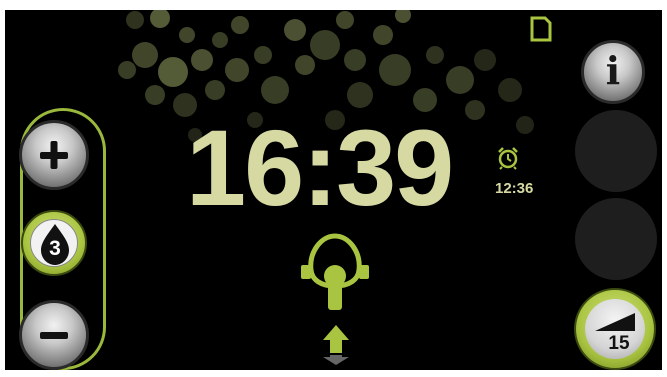 This screenshot has height=377, width=667. Describe the element at coordinates (492, 28) in the screenshot. I see `sd-card-area` at that location.